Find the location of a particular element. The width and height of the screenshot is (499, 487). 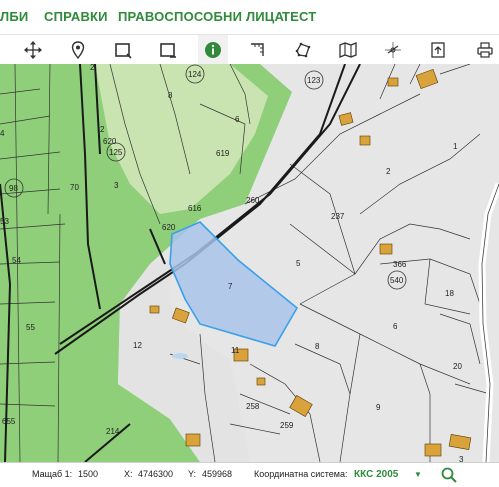

parcel-label: 616 is located at coordinates (195, 208).